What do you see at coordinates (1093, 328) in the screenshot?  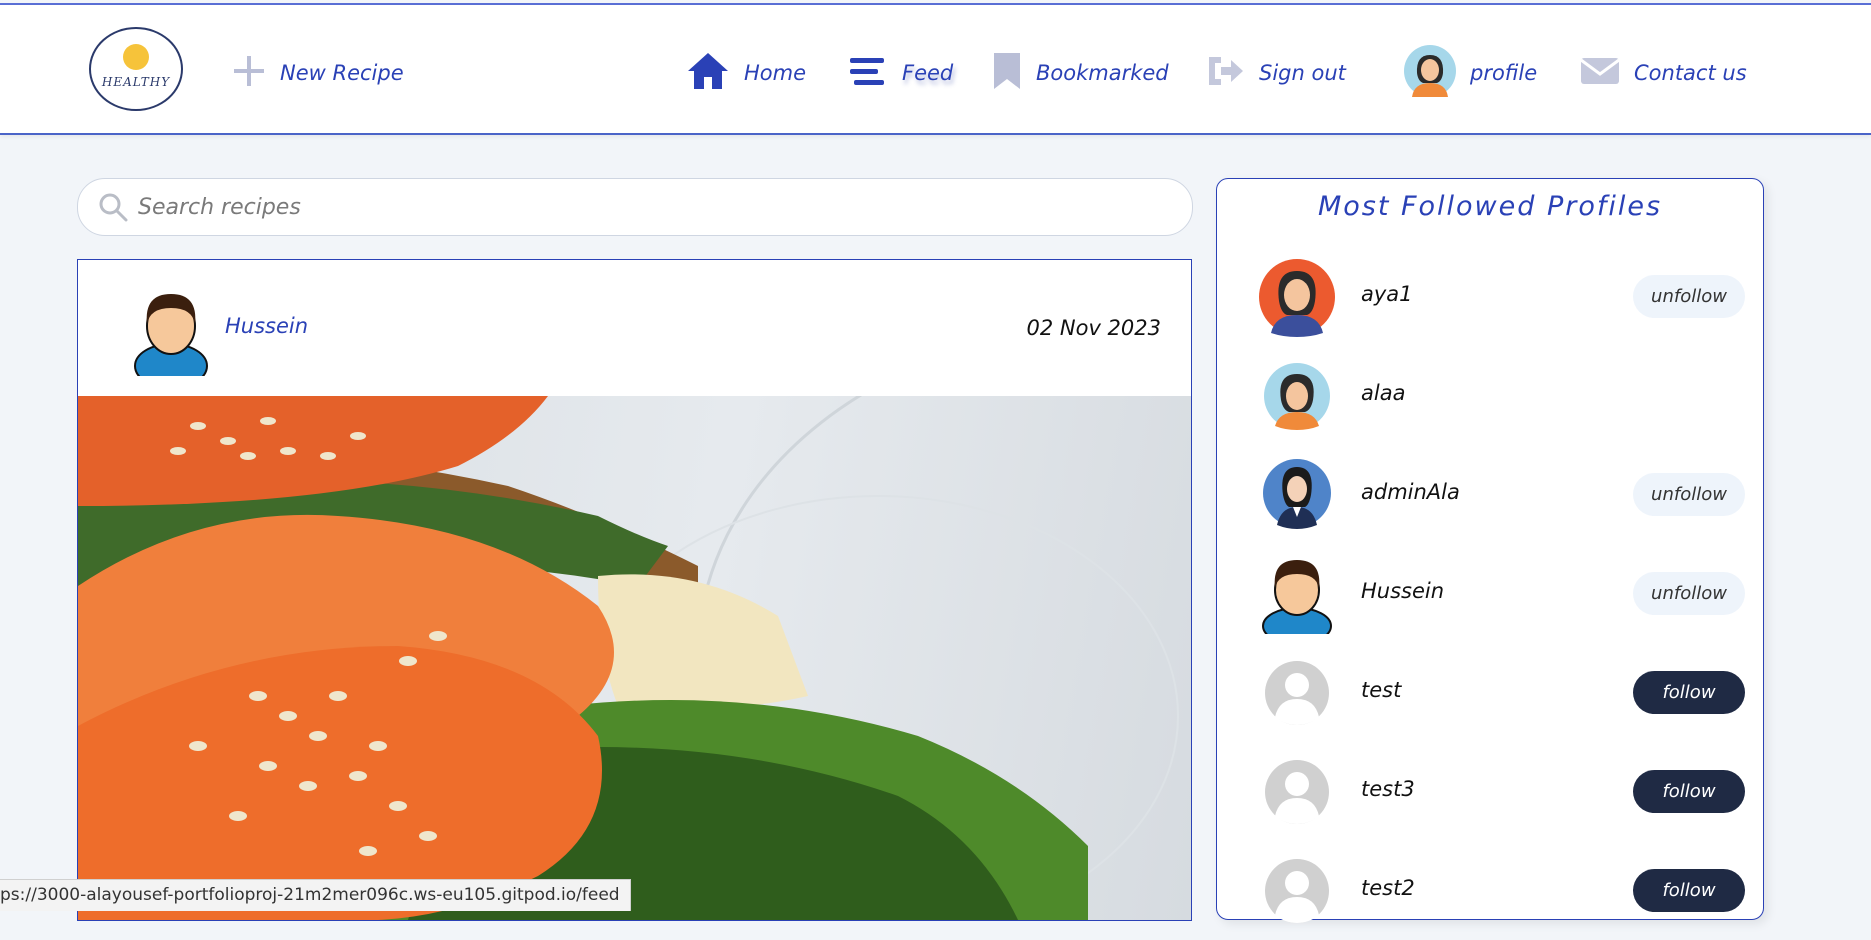 I see `post-date: 02 Nov 2023` at bounding box center [1093, 328].